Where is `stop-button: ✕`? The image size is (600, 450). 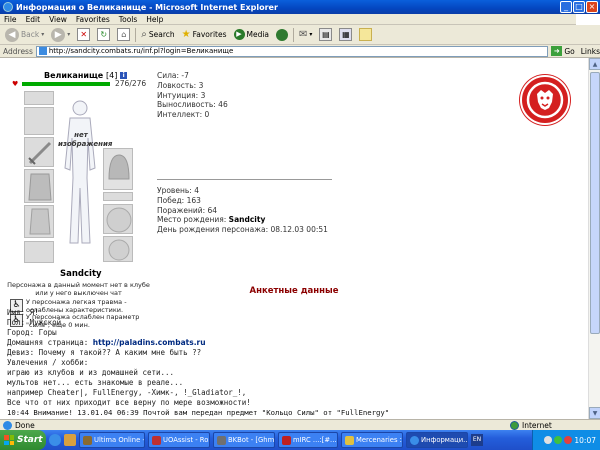 stop-button: ✕ is located at coordinates (83, 34).